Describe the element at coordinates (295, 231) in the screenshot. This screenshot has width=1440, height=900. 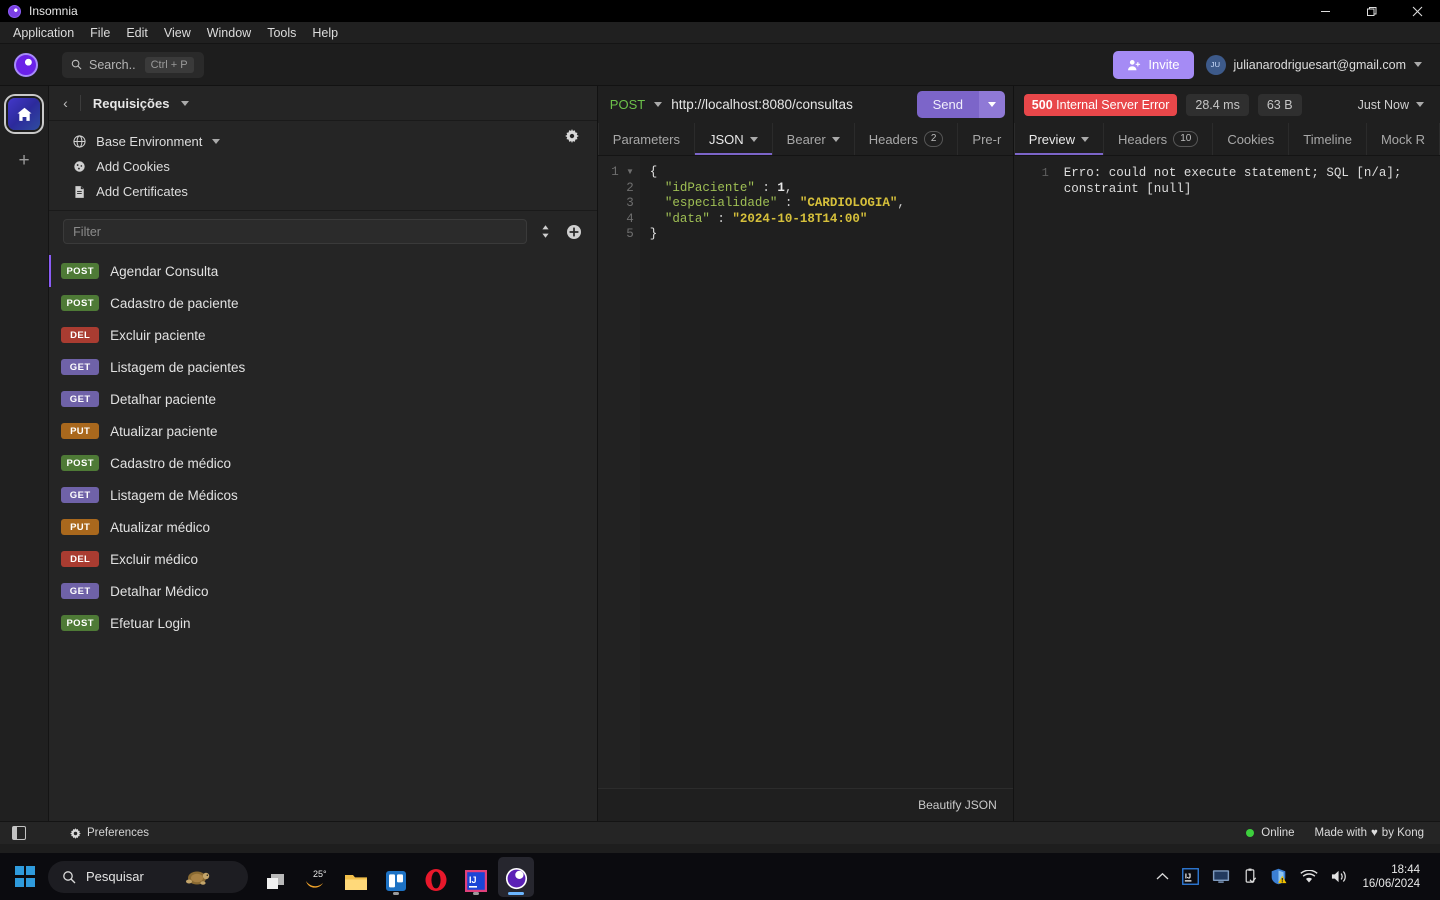
I see `filter-input` at that location.